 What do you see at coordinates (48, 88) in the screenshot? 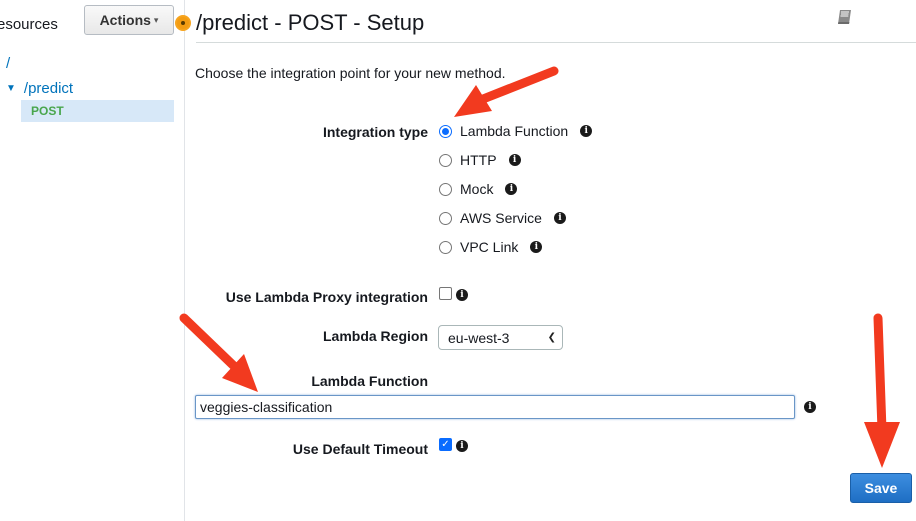
I see `resource-predict-label: /predict` at bounding box center [48, 88].